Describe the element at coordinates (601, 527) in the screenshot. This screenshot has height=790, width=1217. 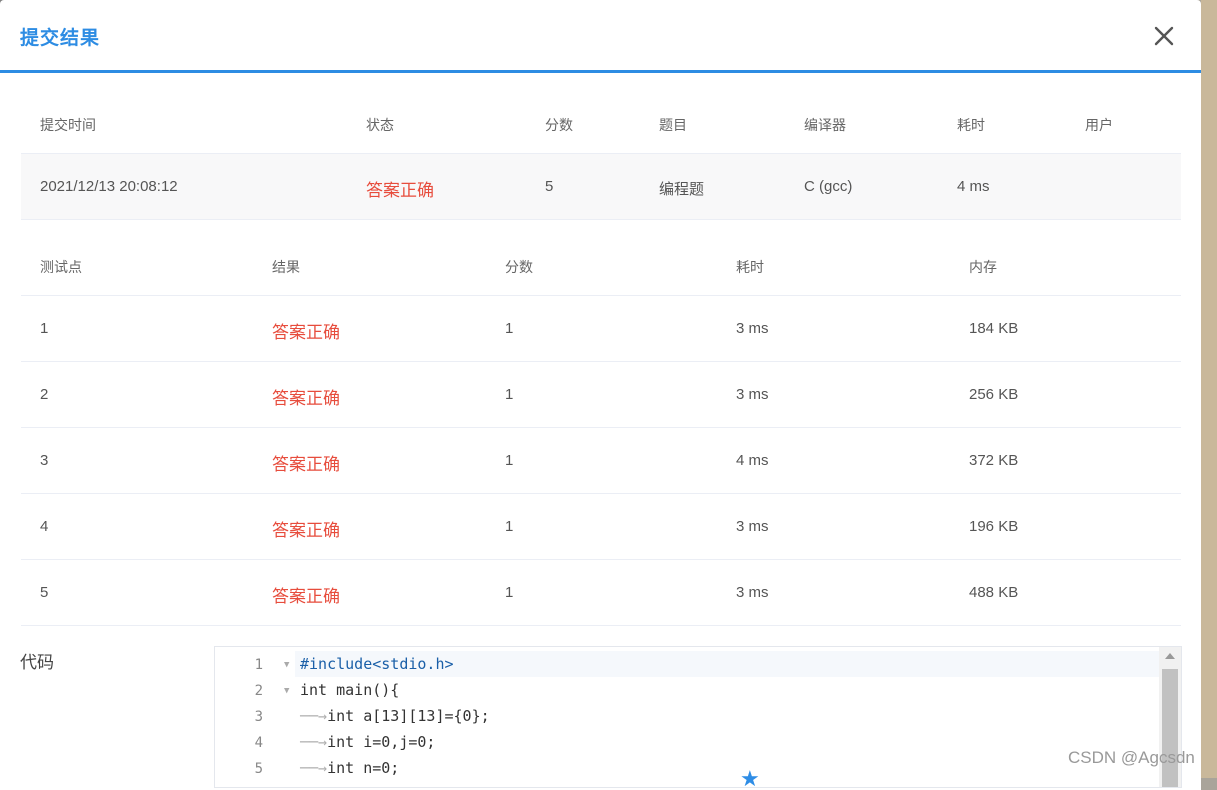
I see `table-row: 4 答案正确 1 3 ms 196 KB` at that location.